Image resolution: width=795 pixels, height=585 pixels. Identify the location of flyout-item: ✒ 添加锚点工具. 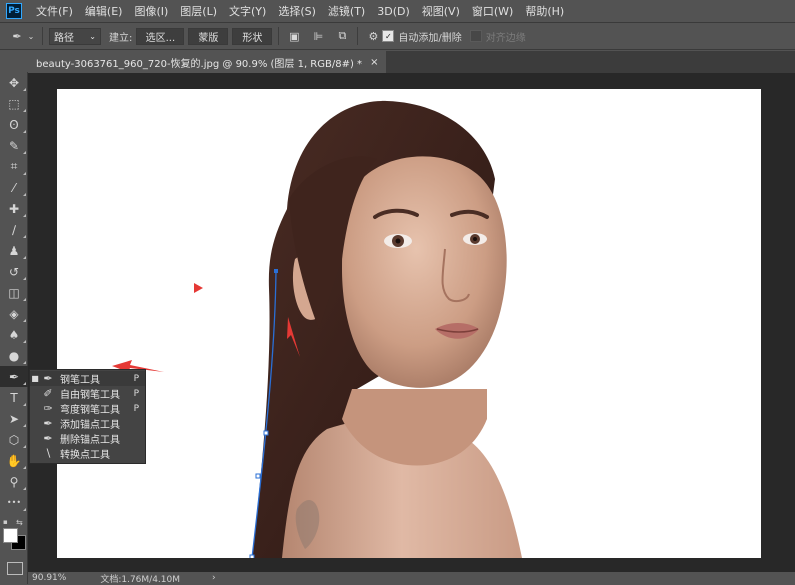
(87, 423).